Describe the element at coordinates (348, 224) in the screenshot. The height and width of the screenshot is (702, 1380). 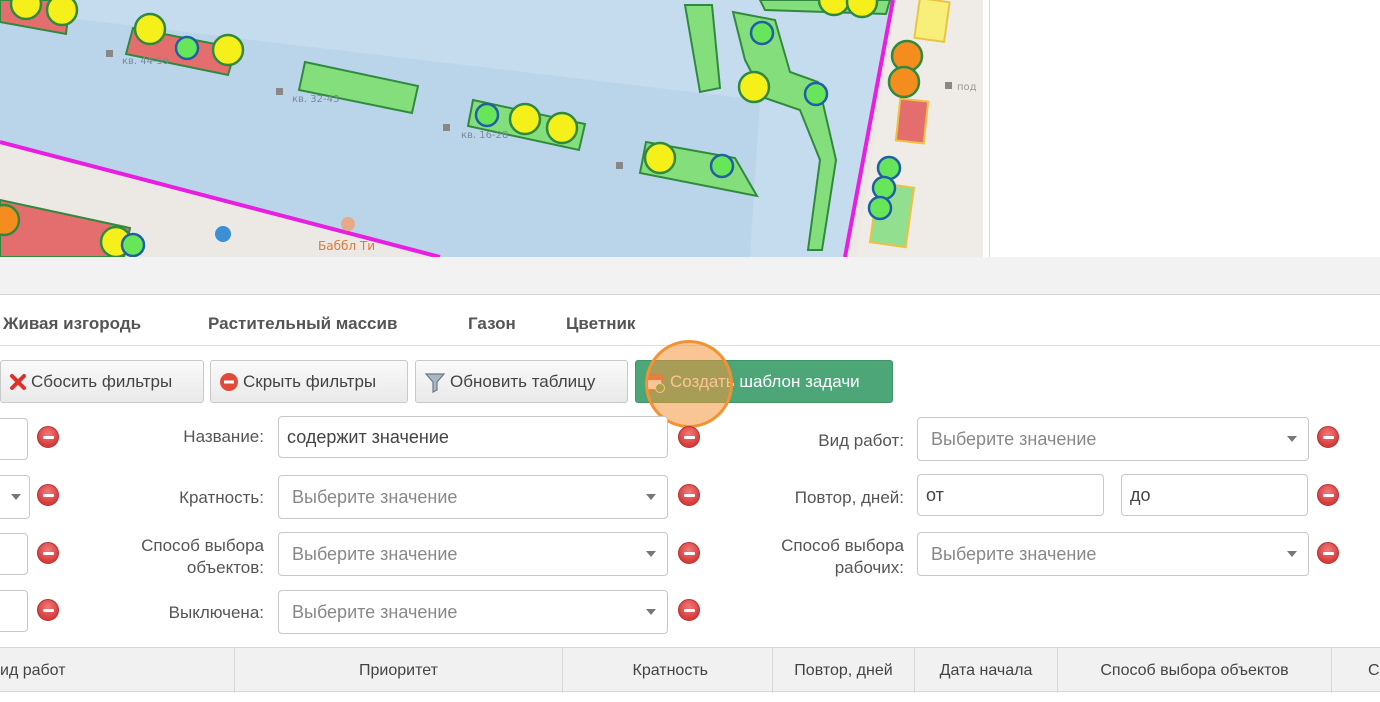
I see `cafe-icon` at that location.